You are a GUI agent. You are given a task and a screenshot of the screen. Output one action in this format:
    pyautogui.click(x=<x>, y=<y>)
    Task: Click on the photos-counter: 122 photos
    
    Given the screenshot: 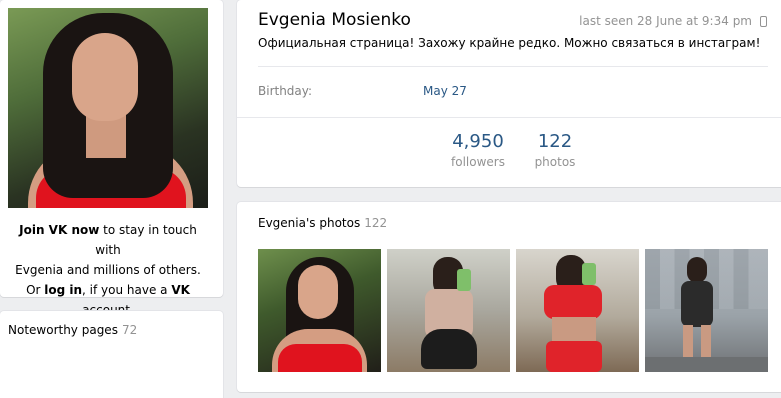 What is the action you would take?
    pyautogui.click(x=555, y=151)
    